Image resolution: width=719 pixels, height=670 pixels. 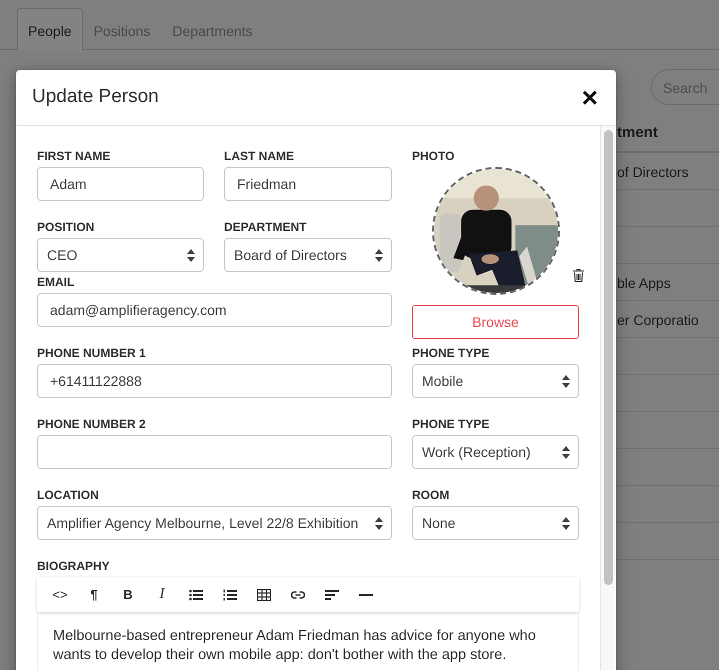 What do you see at coordinates (434, 156) in the screenshot?
I see `field-label: PHOTO` at bounding box center [434, 156].